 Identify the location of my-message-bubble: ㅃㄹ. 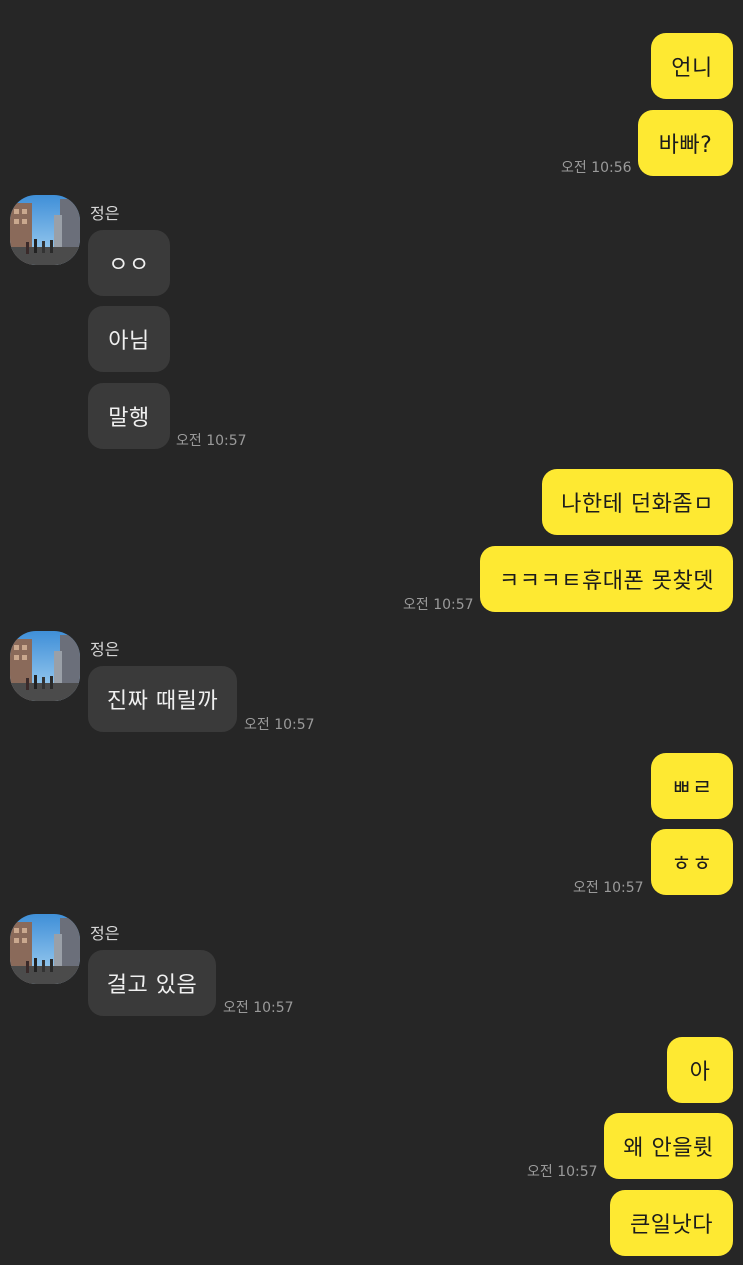
(692, 786).